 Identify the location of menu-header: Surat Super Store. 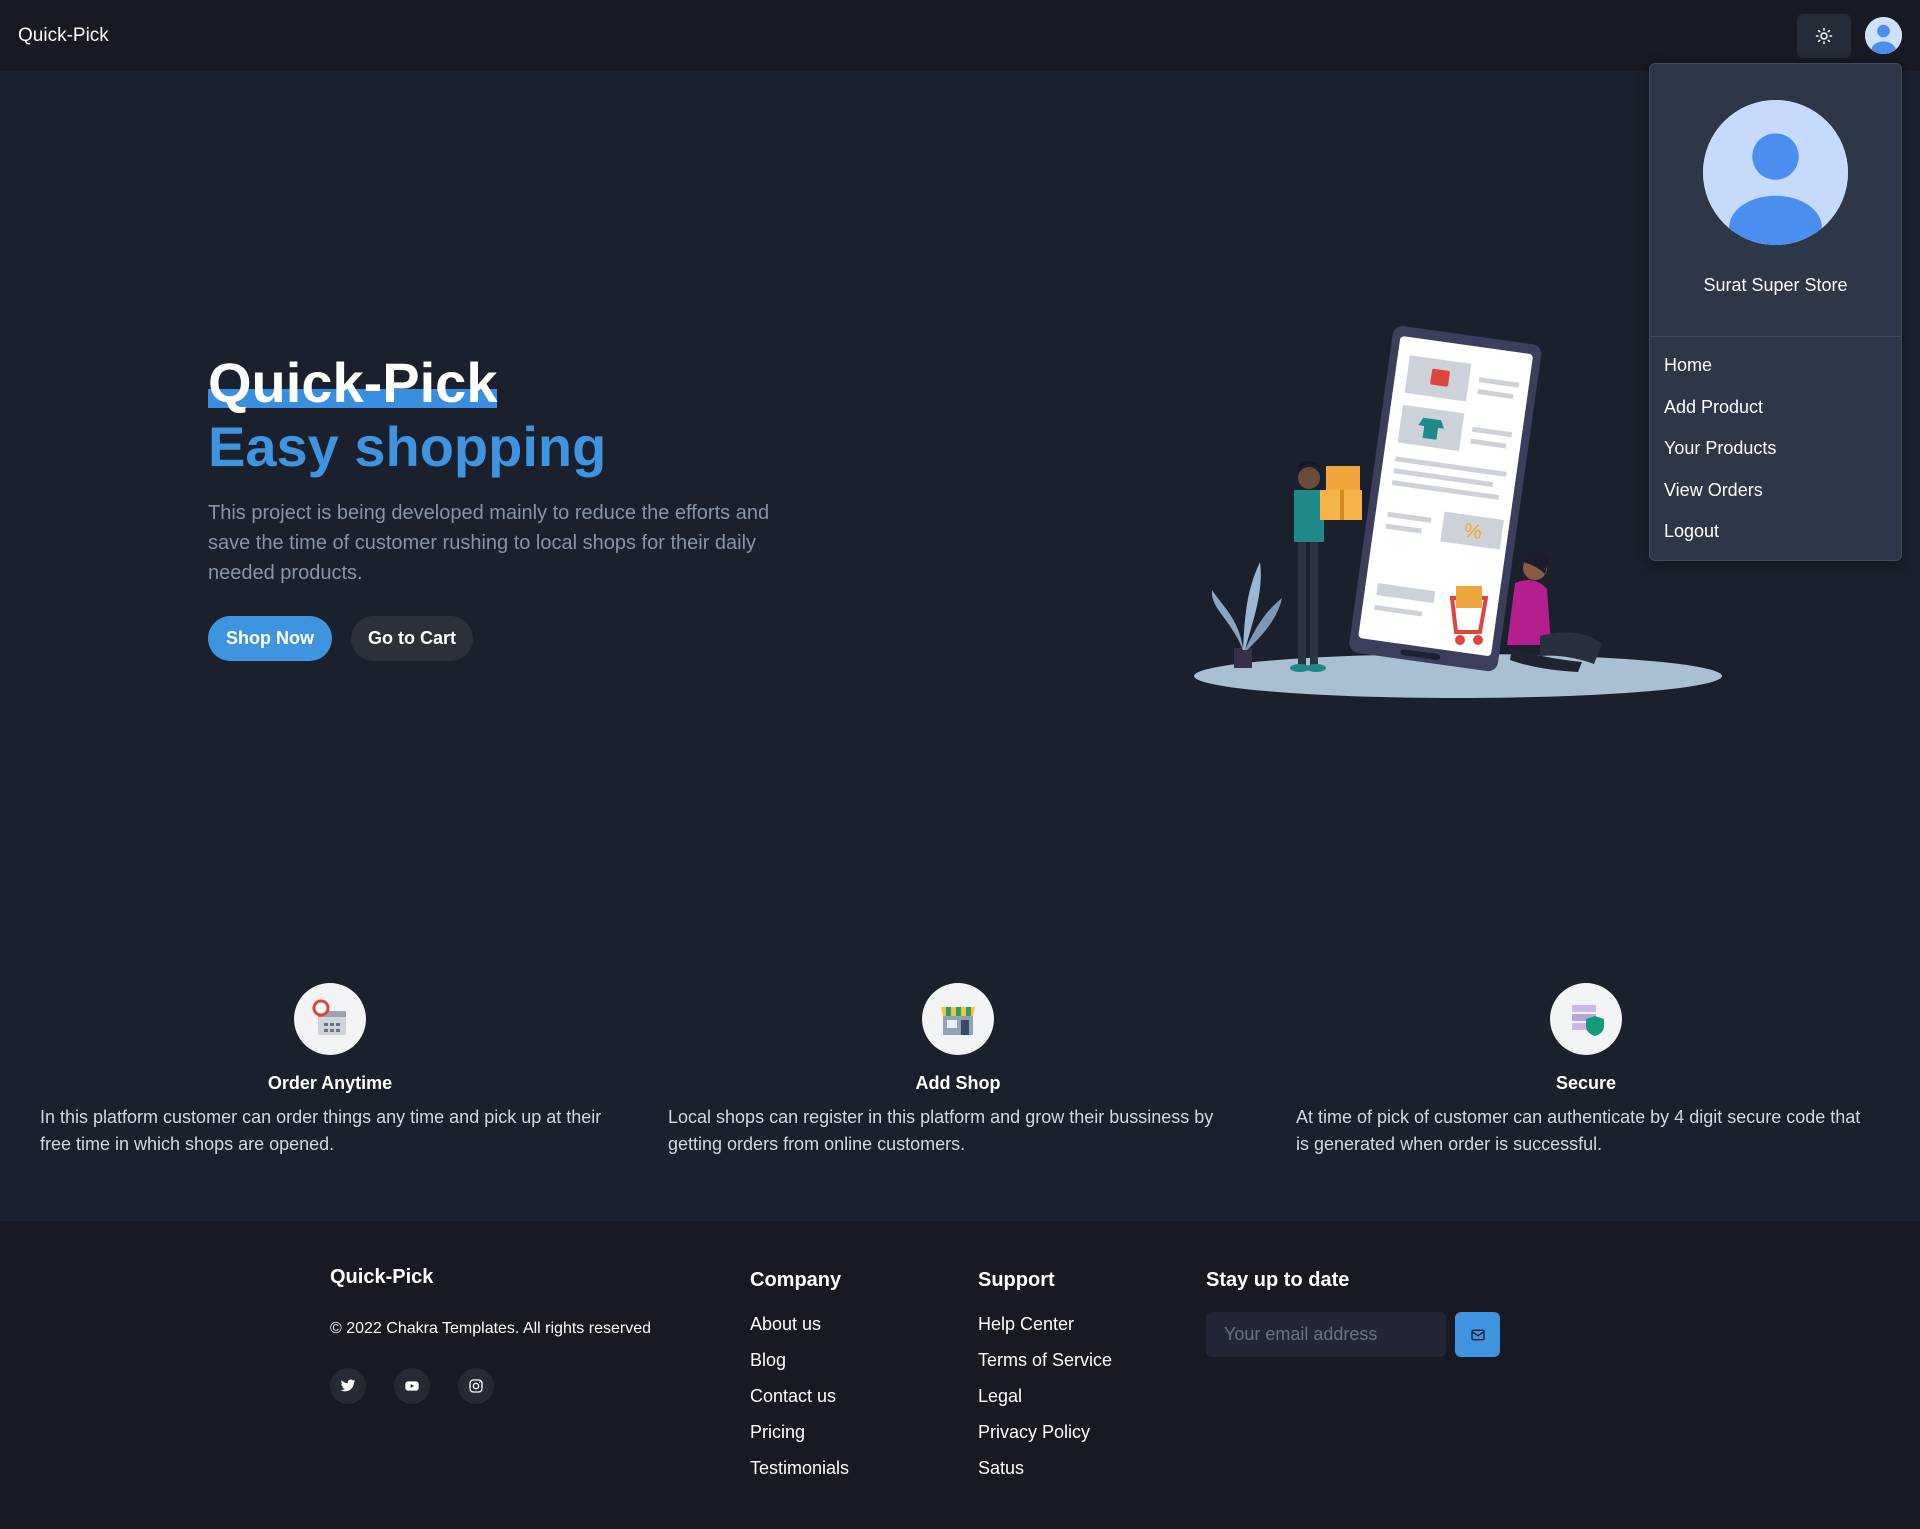
(1775, 200).